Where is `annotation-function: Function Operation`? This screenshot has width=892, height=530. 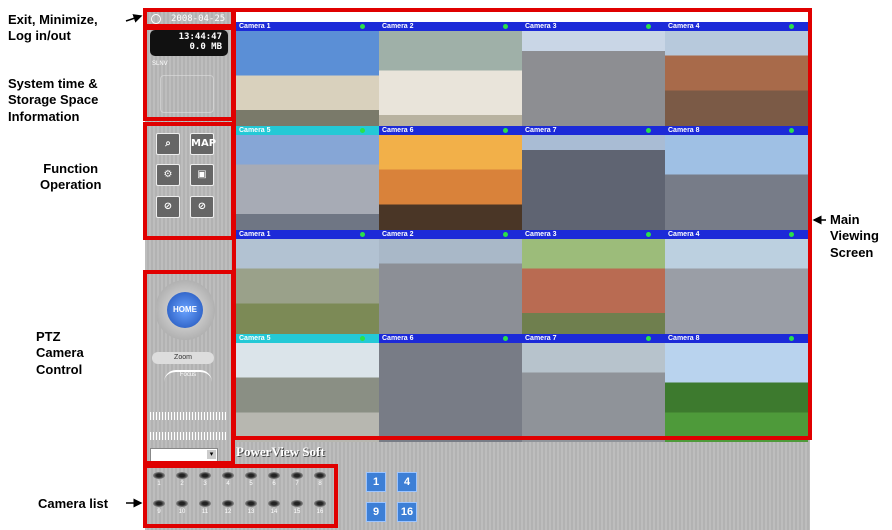 annotation-function: Function Operation is located at coordinates (71, 177).